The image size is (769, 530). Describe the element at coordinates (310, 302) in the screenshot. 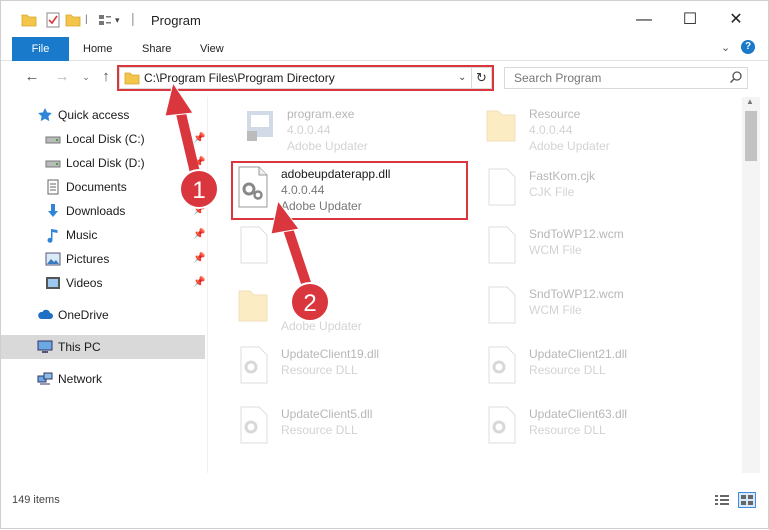

I see `callout-2: 2` at that location.